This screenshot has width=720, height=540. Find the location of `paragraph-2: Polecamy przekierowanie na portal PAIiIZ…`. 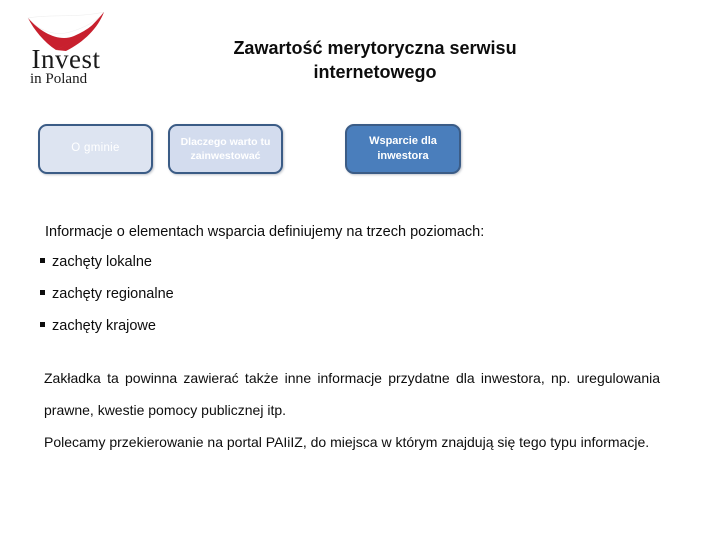

paragraph-2: Polecamy przekierowanie na portal PAIiIZ… is located at coordinates (347, 442).